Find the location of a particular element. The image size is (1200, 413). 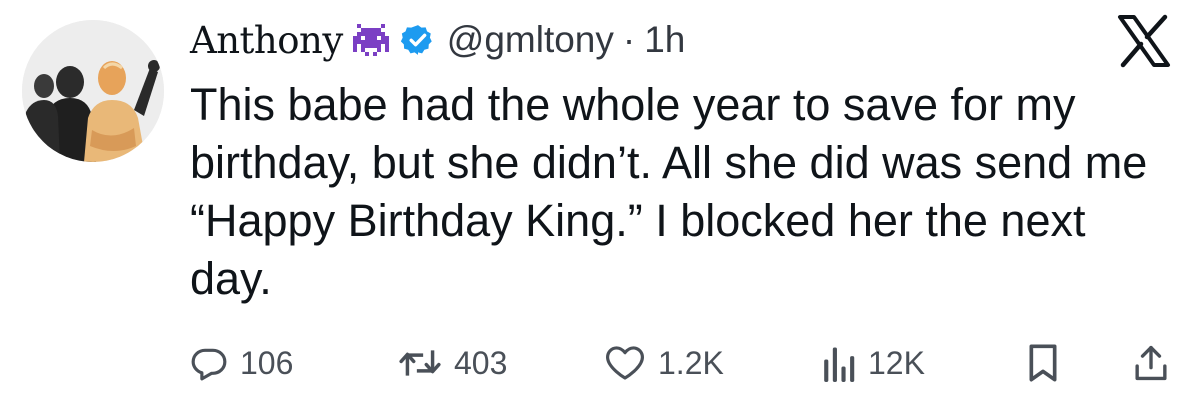

display-name: Anthony is located at coordinates (266, 40).